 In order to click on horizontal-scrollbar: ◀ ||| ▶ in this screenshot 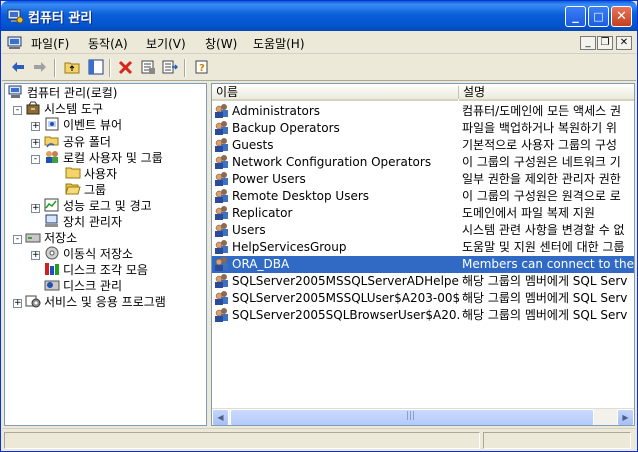, I will do `click(423, 416)`.